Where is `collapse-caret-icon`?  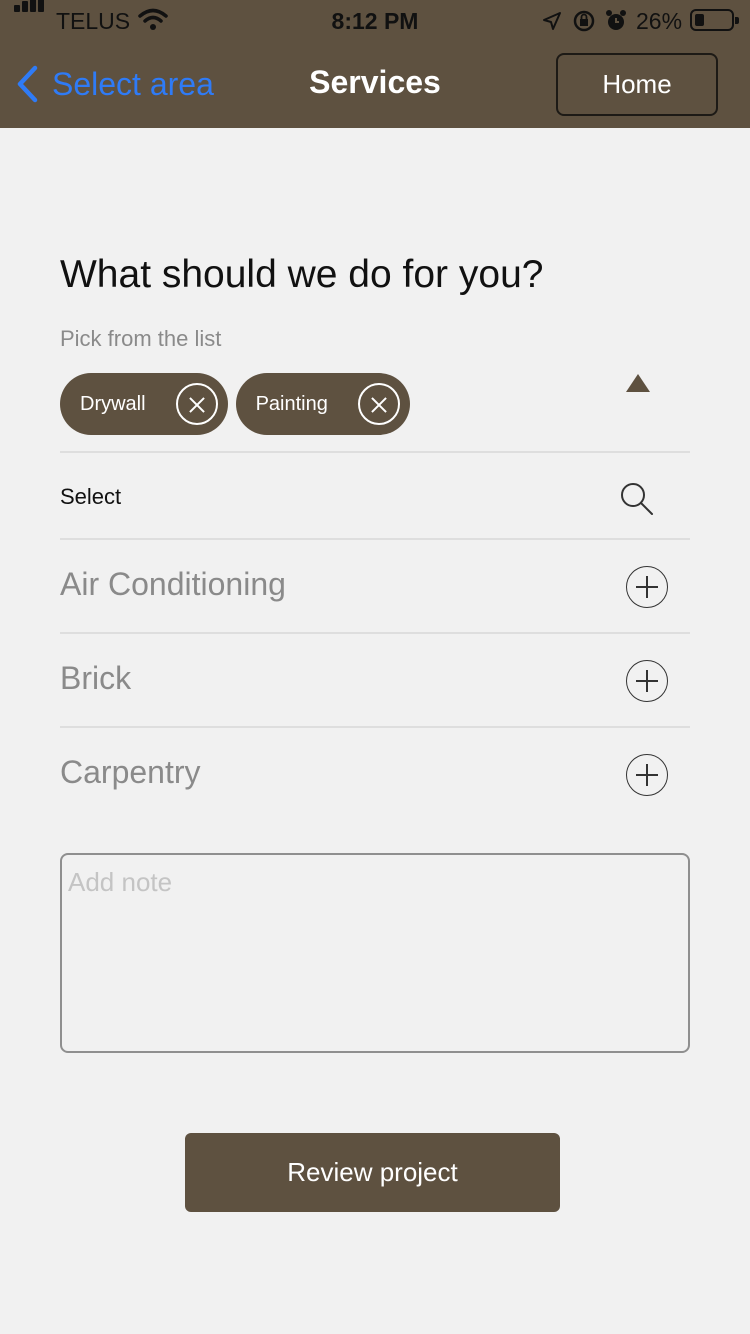 collapse-caret-icon is located at coordinates (638, 383).